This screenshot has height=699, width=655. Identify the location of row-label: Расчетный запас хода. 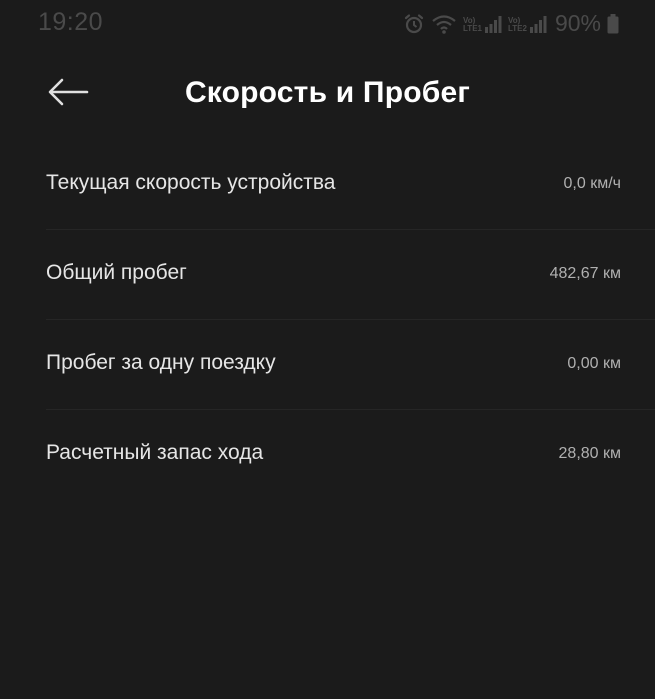
(155, 452).